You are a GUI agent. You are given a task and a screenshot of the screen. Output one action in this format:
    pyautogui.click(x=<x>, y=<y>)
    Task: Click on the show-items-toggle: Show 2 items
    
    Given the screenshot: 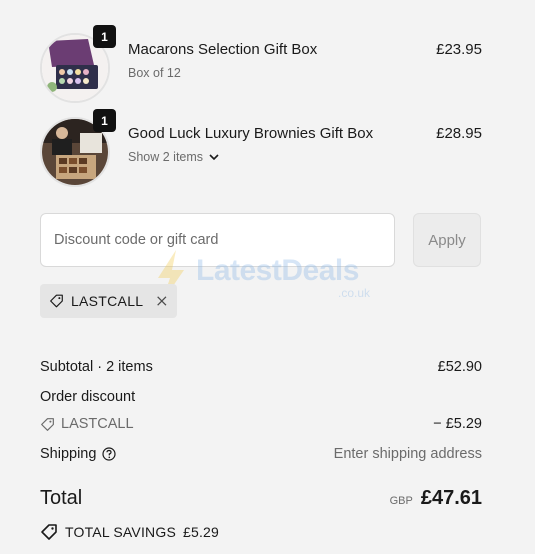 What is the action you would take?
    pyautogui.click(x=173, y=157)
    